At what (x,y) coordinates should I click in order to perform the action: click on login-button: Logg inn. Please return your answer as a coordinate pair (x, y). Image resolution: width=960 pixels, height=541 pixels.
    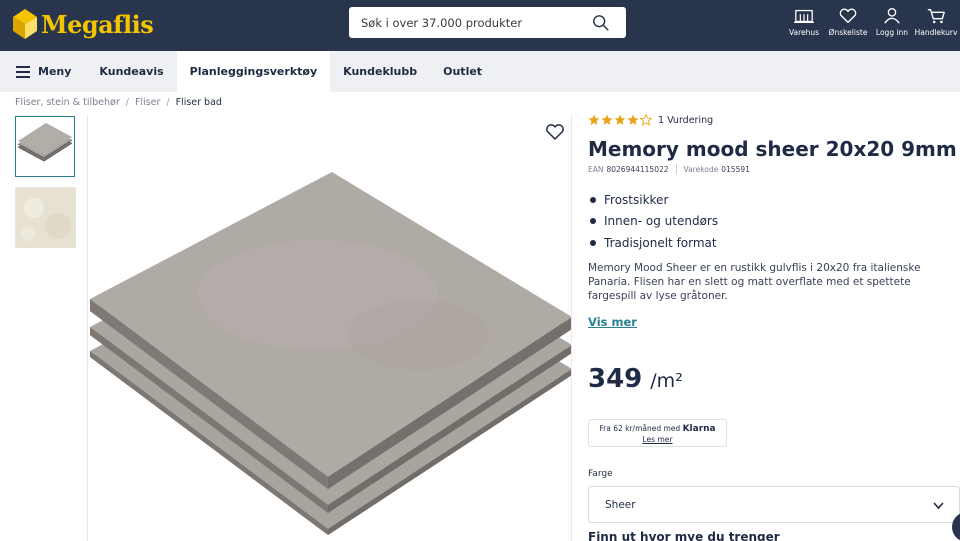
    Looking at the image, I should click on (892, 25).